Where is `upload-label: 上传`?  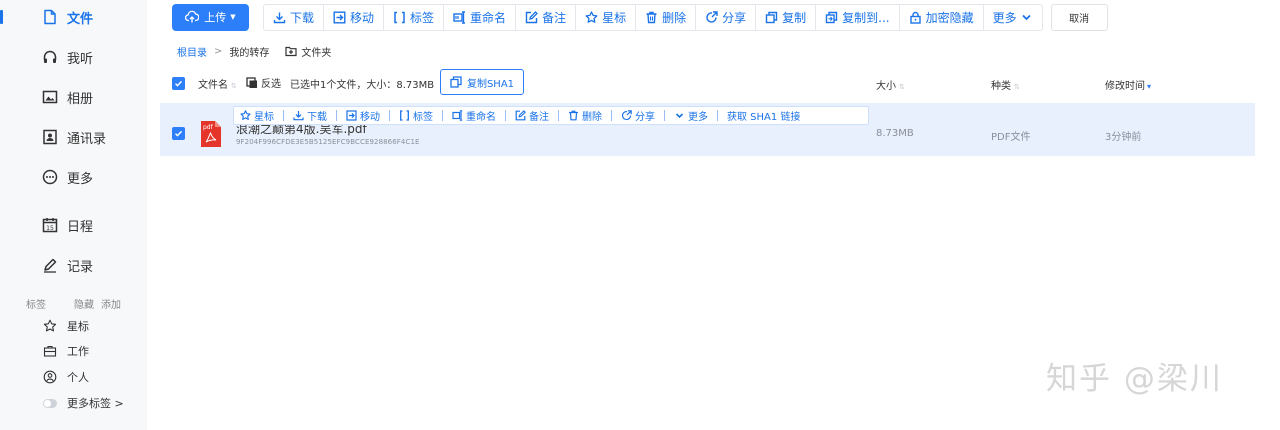 upload-label: 上传 is located at coordinates (215, 17).